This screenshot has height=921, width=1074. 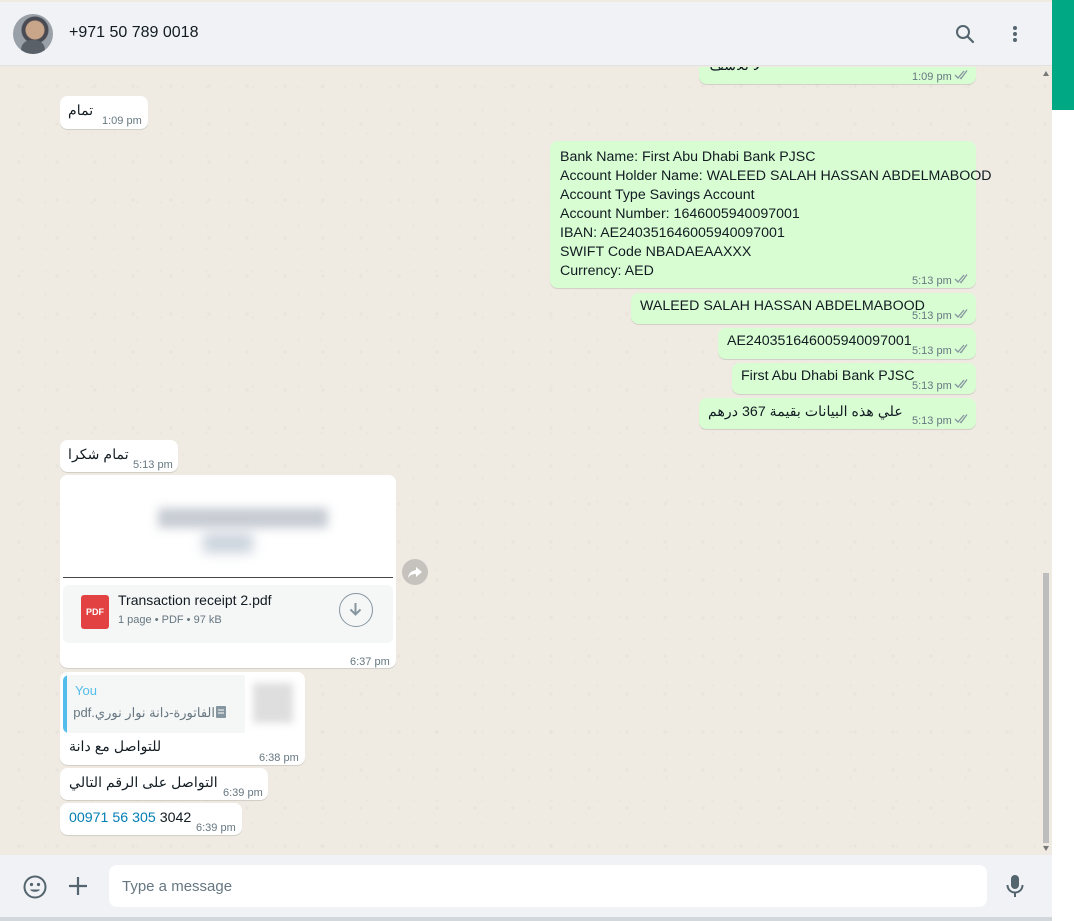 What do you see at coordinates (195, 600) in the screenshot?
I see `document-file-name: Transaction receipt 2.pdf` at bounding box center [195, 600].